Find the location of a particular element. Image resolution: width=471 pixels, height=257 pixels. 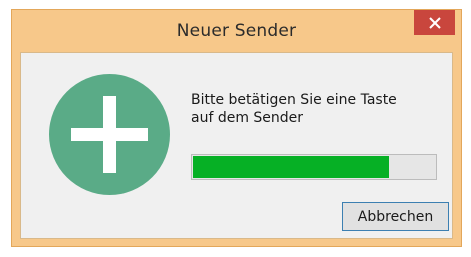

instruction-line-1: Bitte betätigen Sie eine Taste is located at coordinates (294, 100).